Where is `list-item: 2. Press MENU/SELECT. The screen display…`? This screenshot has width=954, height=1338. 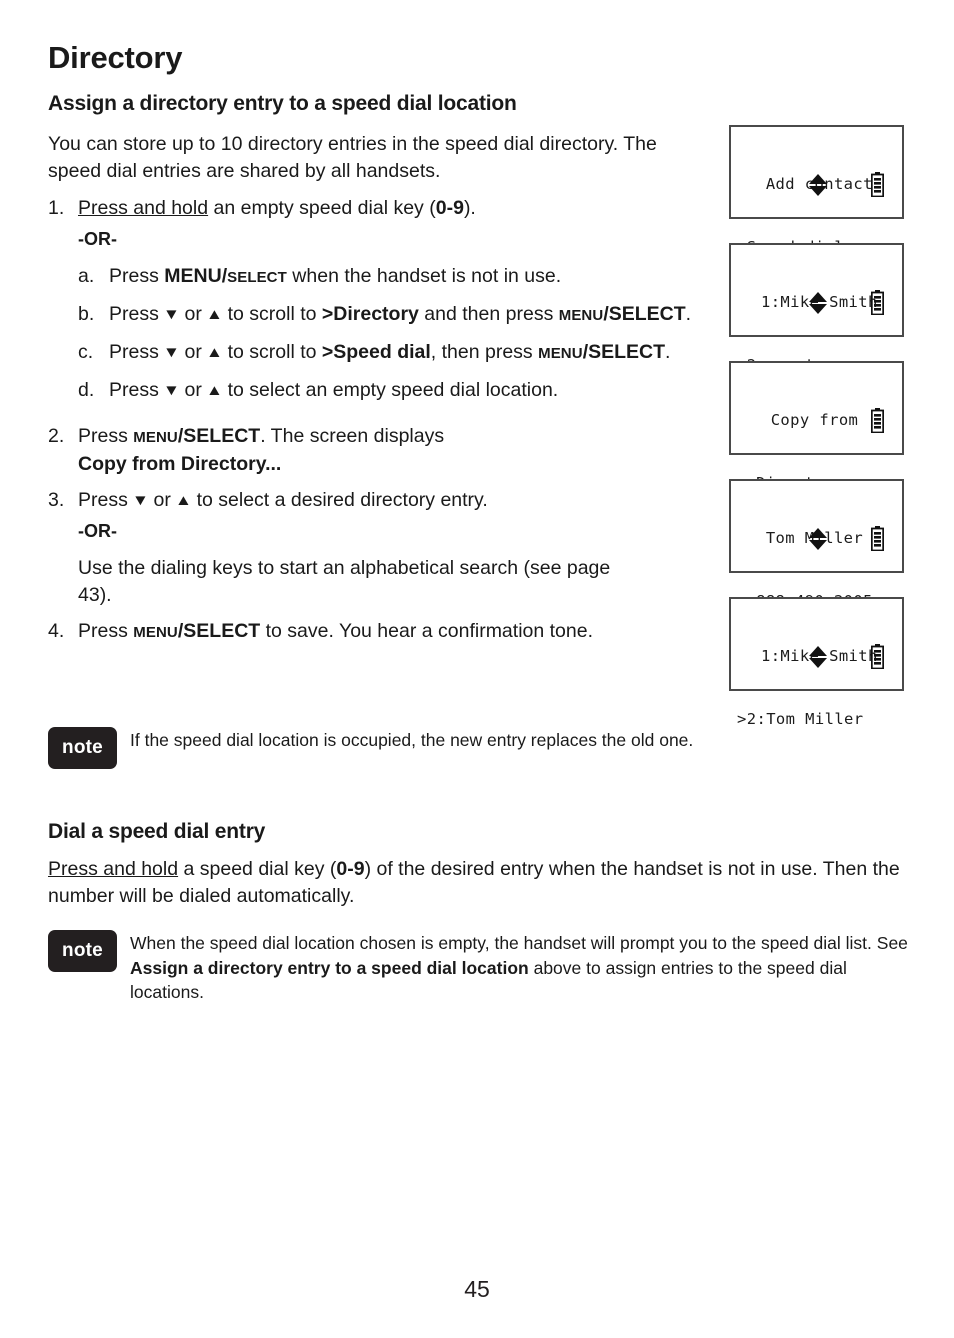 list-item: 2. Press MENU/SELECT. The screen display… is located at coordinates (384, 450).